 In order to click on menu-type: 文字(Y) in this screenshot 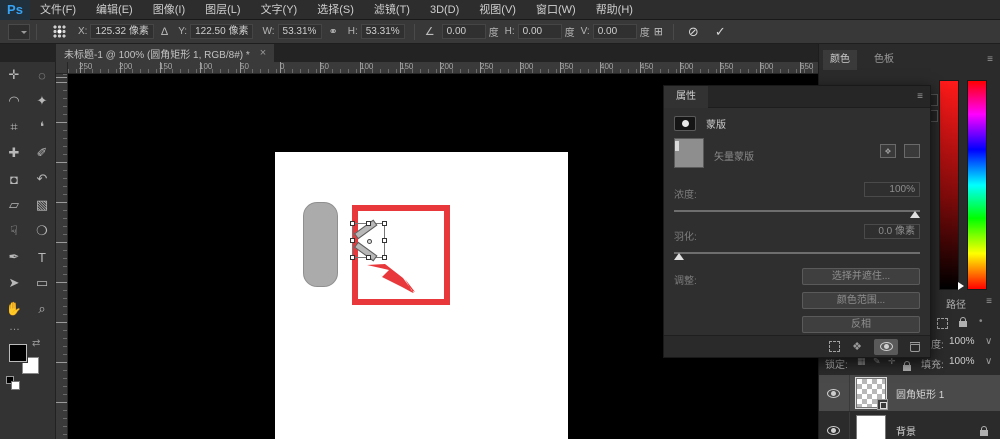, I will do `click(279, 10)`.